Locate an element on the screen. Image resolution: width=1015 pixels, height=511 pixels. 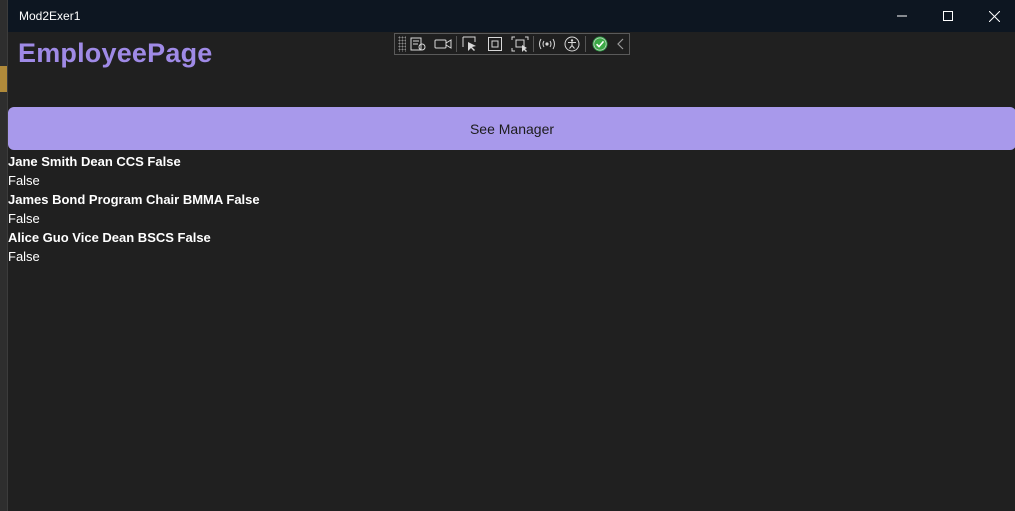
maximize-button is located at coordinates (948, 16).